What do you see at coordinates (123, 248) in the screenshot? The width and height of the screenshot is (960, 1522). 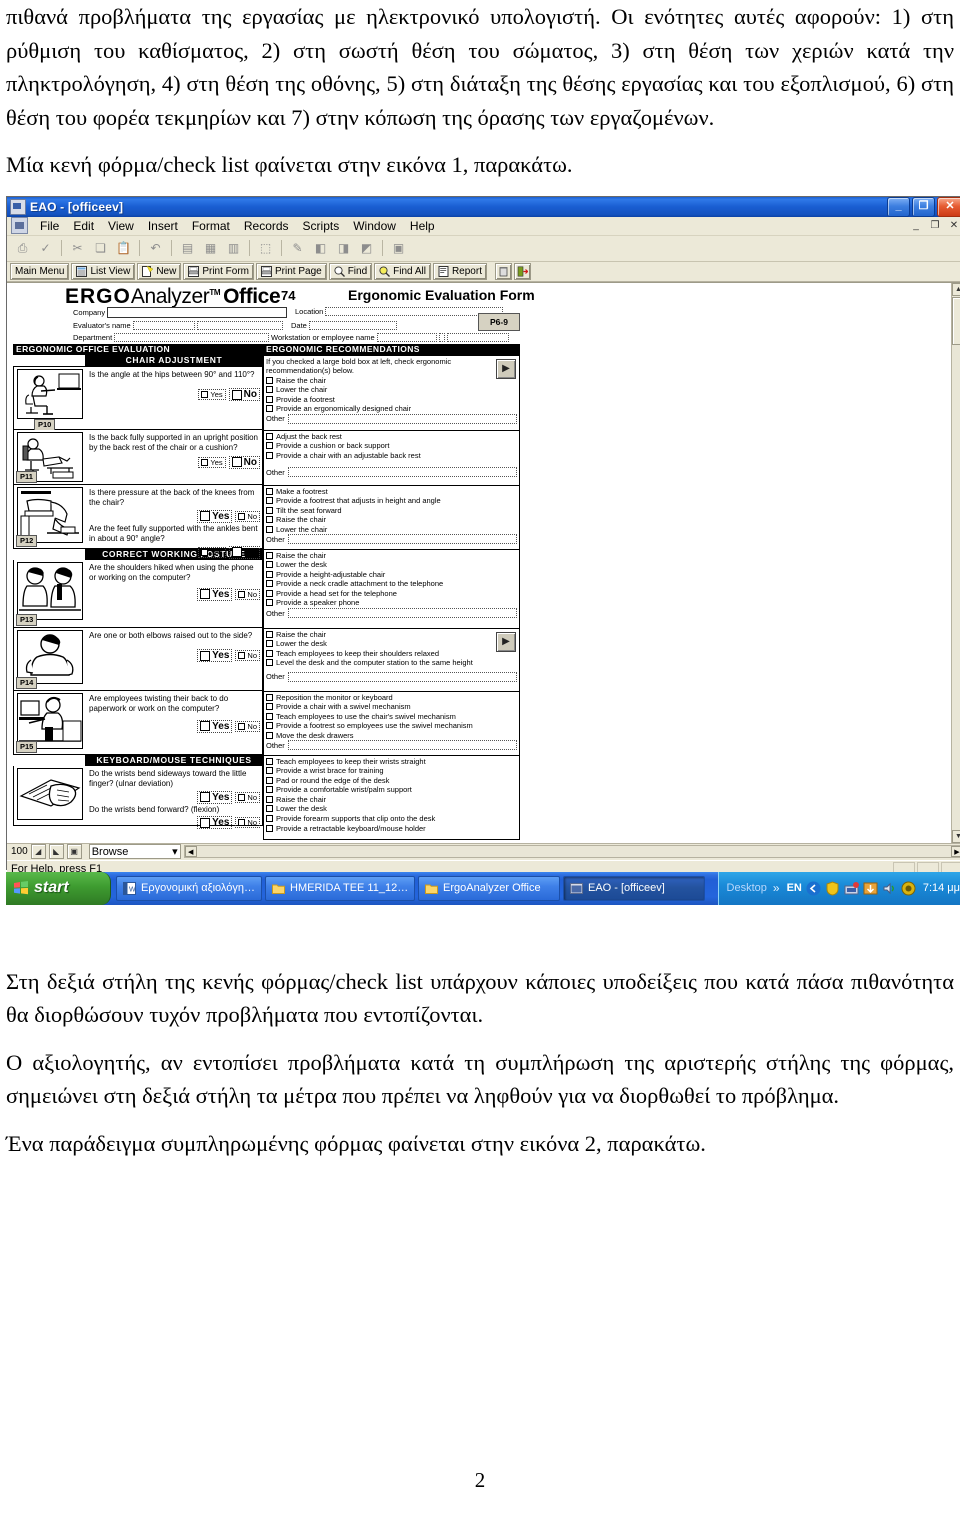 I see `paste-icon: 📋` at bounding box center [123, 248].